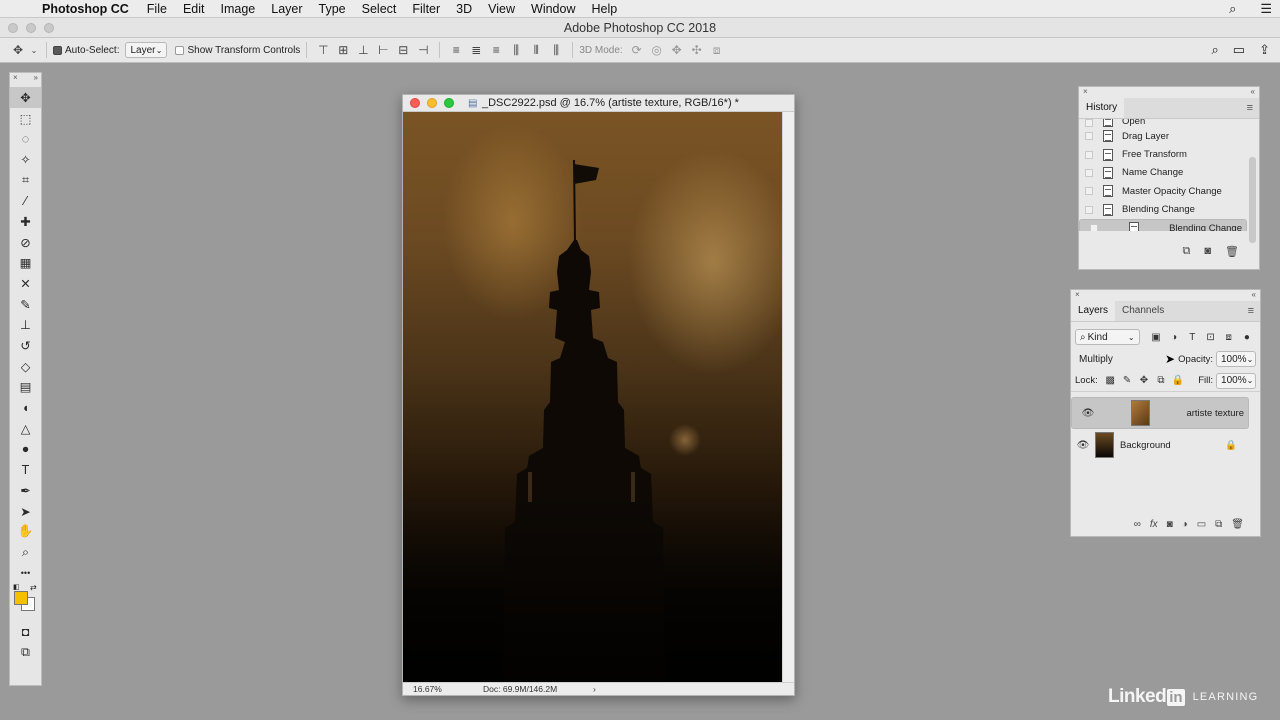  I want to click on align-right-icon: ⊣, so click(423, 50).